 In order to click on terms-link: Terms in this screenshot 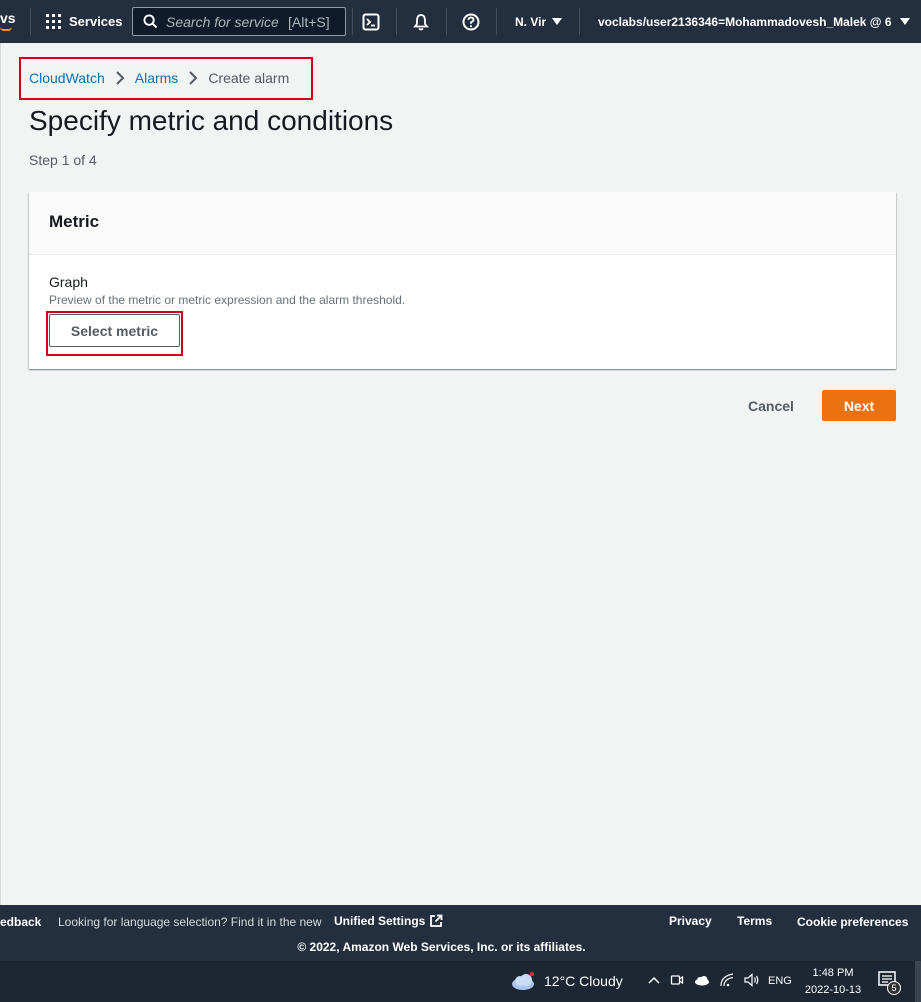, I will do `click(754, 921)`.